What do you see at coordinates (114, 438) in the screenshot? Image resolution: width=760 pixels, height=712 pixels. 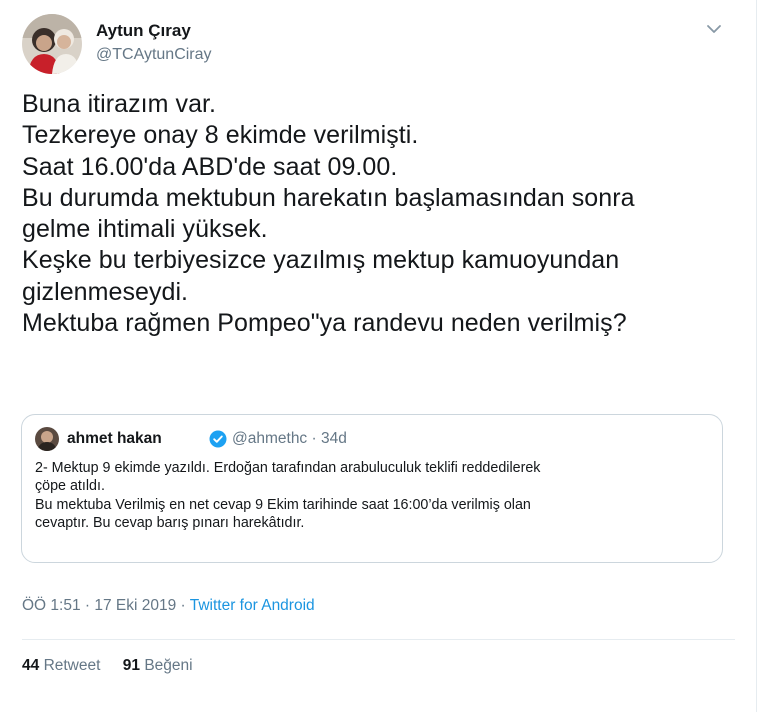 I see `quoted-author-name: ahmet hakan` at bounding box center [114, 438].